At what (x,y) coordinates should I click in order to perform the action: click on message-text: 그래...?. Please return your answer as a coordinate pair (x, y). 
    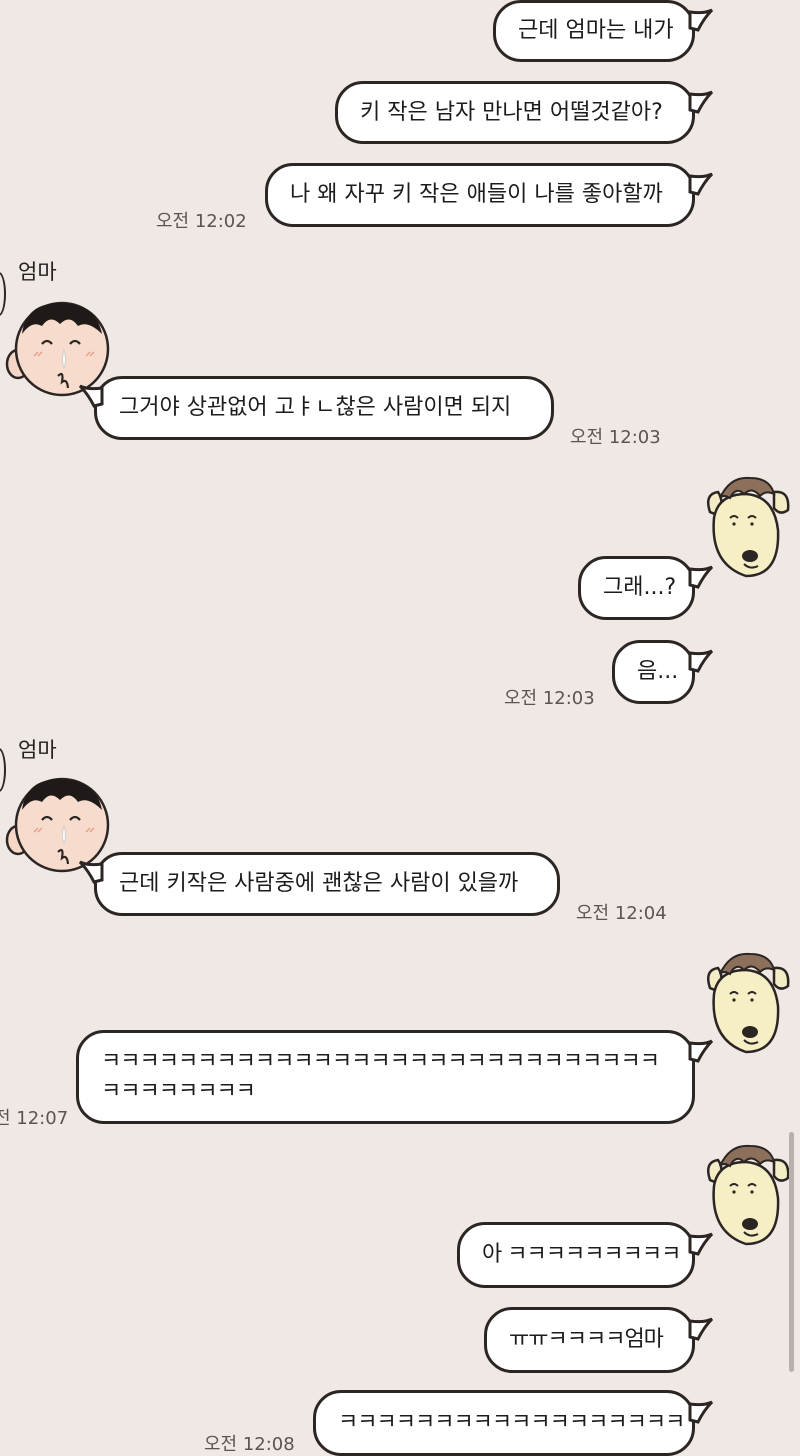
    Looking at the image, I should click on (640, 587).